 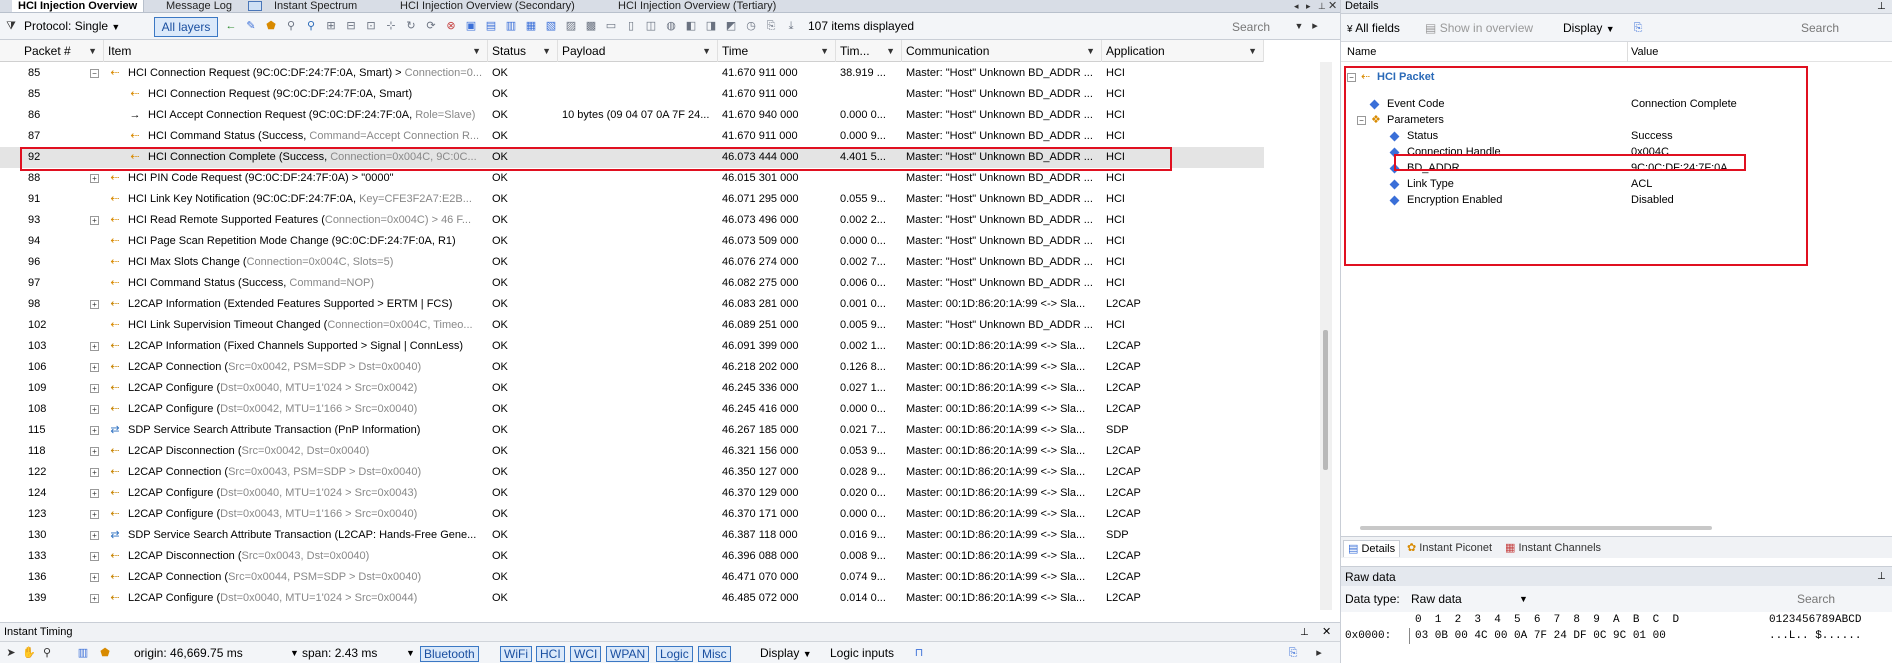 What do you see at coordinates (296, 51) in the screenshot?
I see `col-header-item: Item ▼` at bounding box center [296, 51].